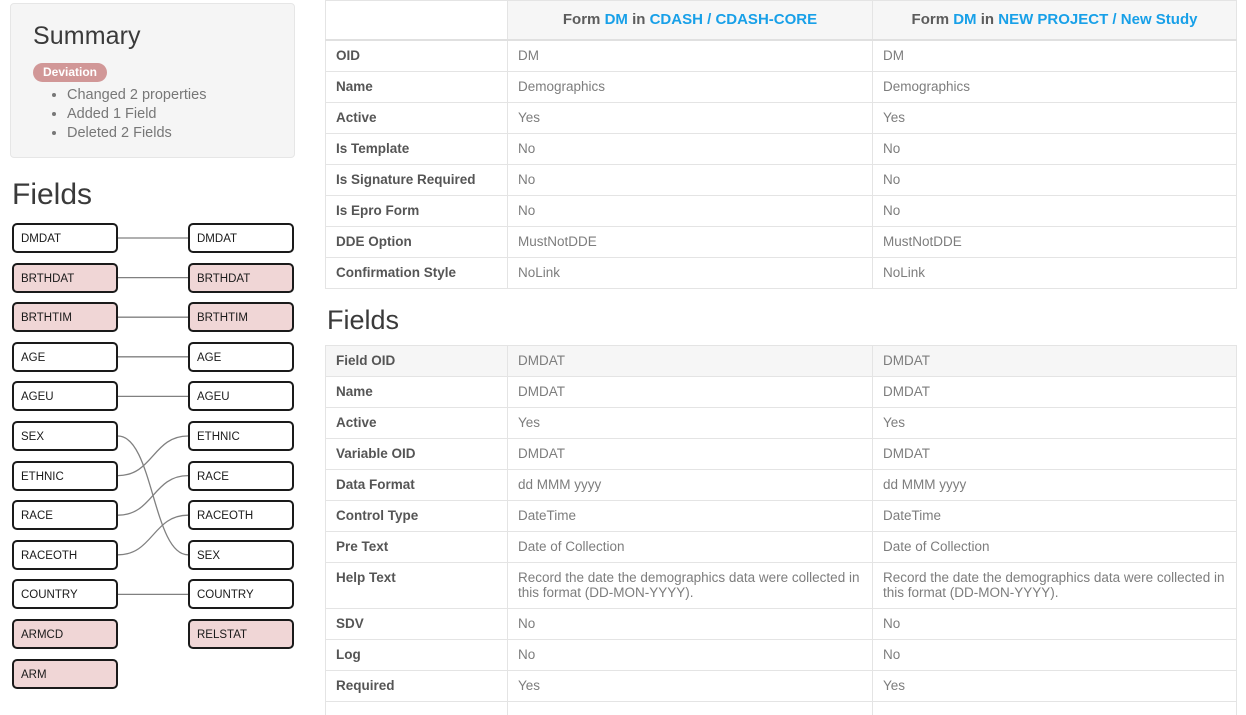 Image resolution: width=1246 pixels, height=715 pixels. I want to click on field-box-left: ARMCD, so click(65, 634).